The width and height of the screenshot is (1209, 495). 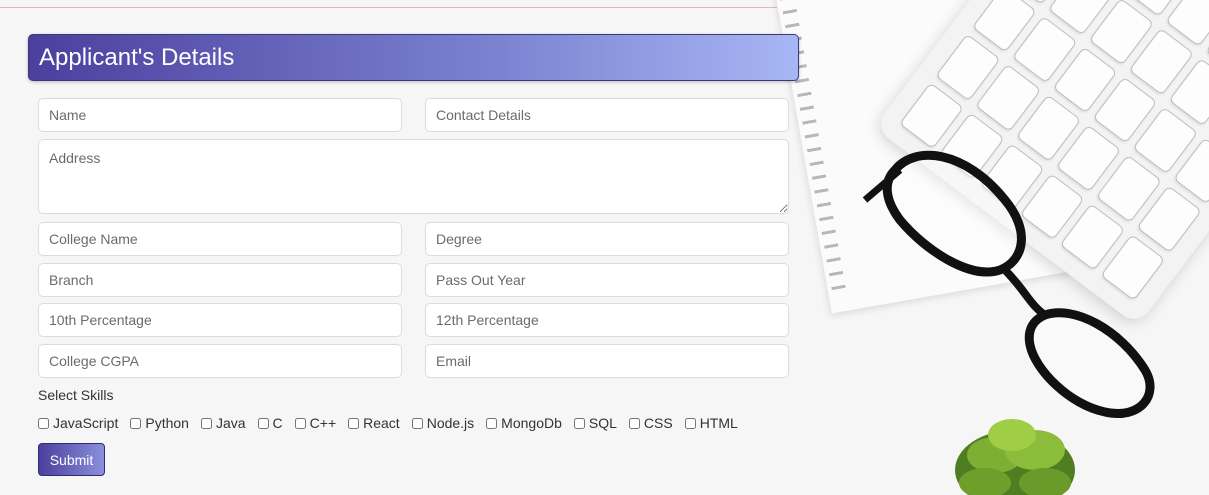 I want to click on skill-label: Python, so click(x=167, y=423).